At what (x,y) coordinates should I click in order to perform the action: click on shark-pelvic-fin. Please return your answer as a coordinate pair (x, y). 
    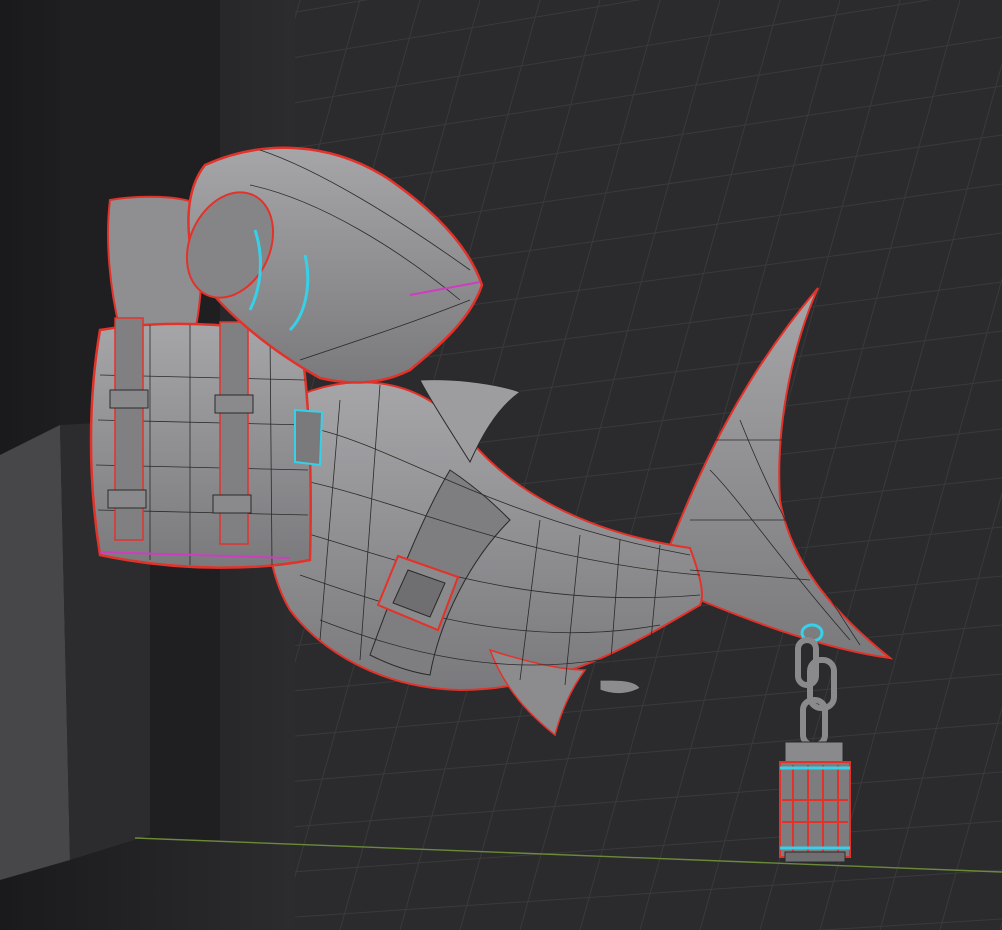
    Looking at the image, I should click on (620, 687).